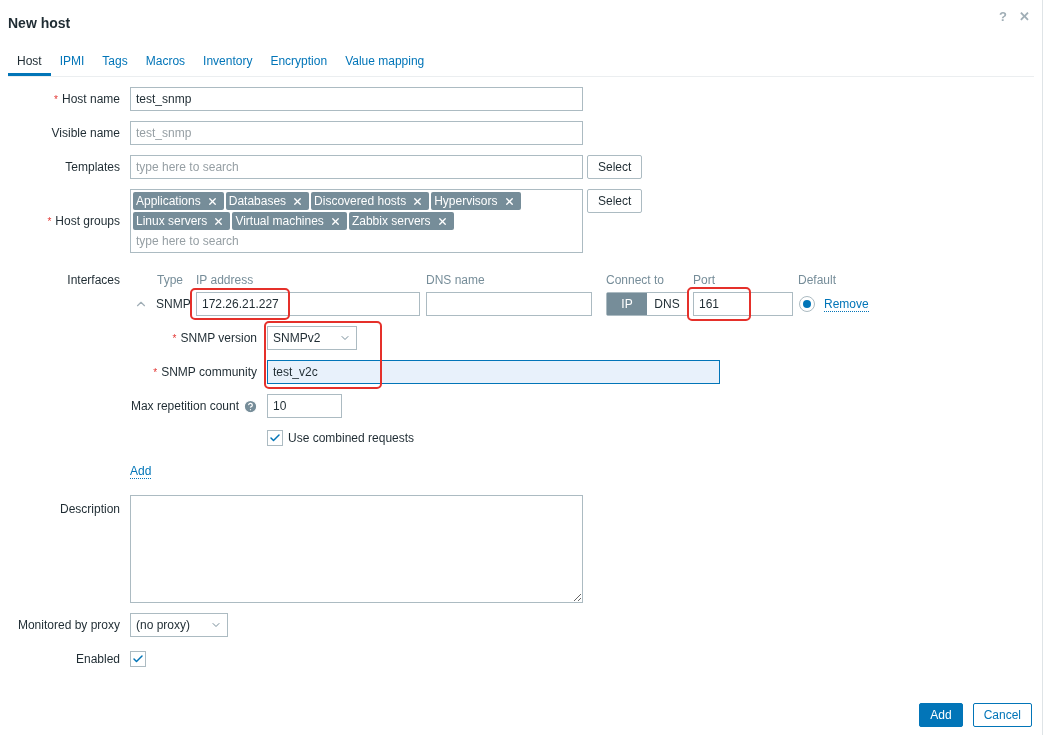 This screenshot has height=735, width=1043. I want to click on connect-toggle: IP, so click(627, 304).